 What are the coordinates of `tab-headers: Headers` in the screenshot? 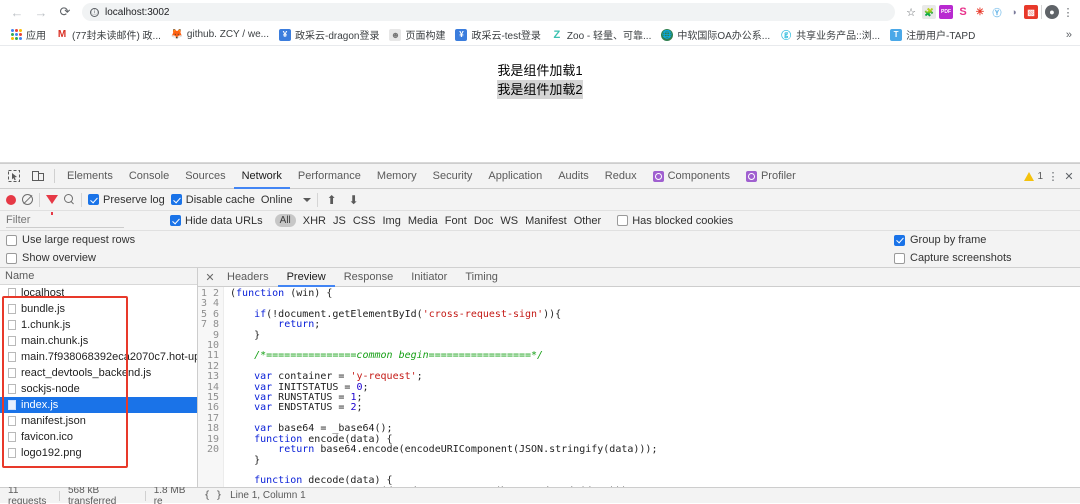 It's located at (248, 277).